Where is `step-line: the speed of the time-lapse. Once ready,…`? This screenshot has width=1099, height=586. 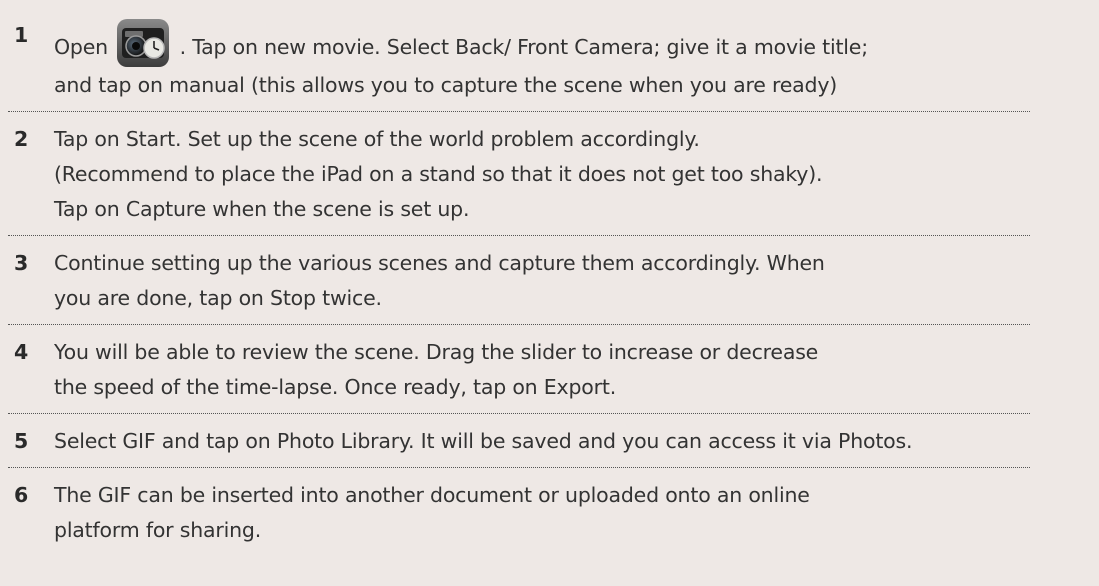 step-line: the speed of the time-lapse. Once ready,… is located at coordinates (335, 387).